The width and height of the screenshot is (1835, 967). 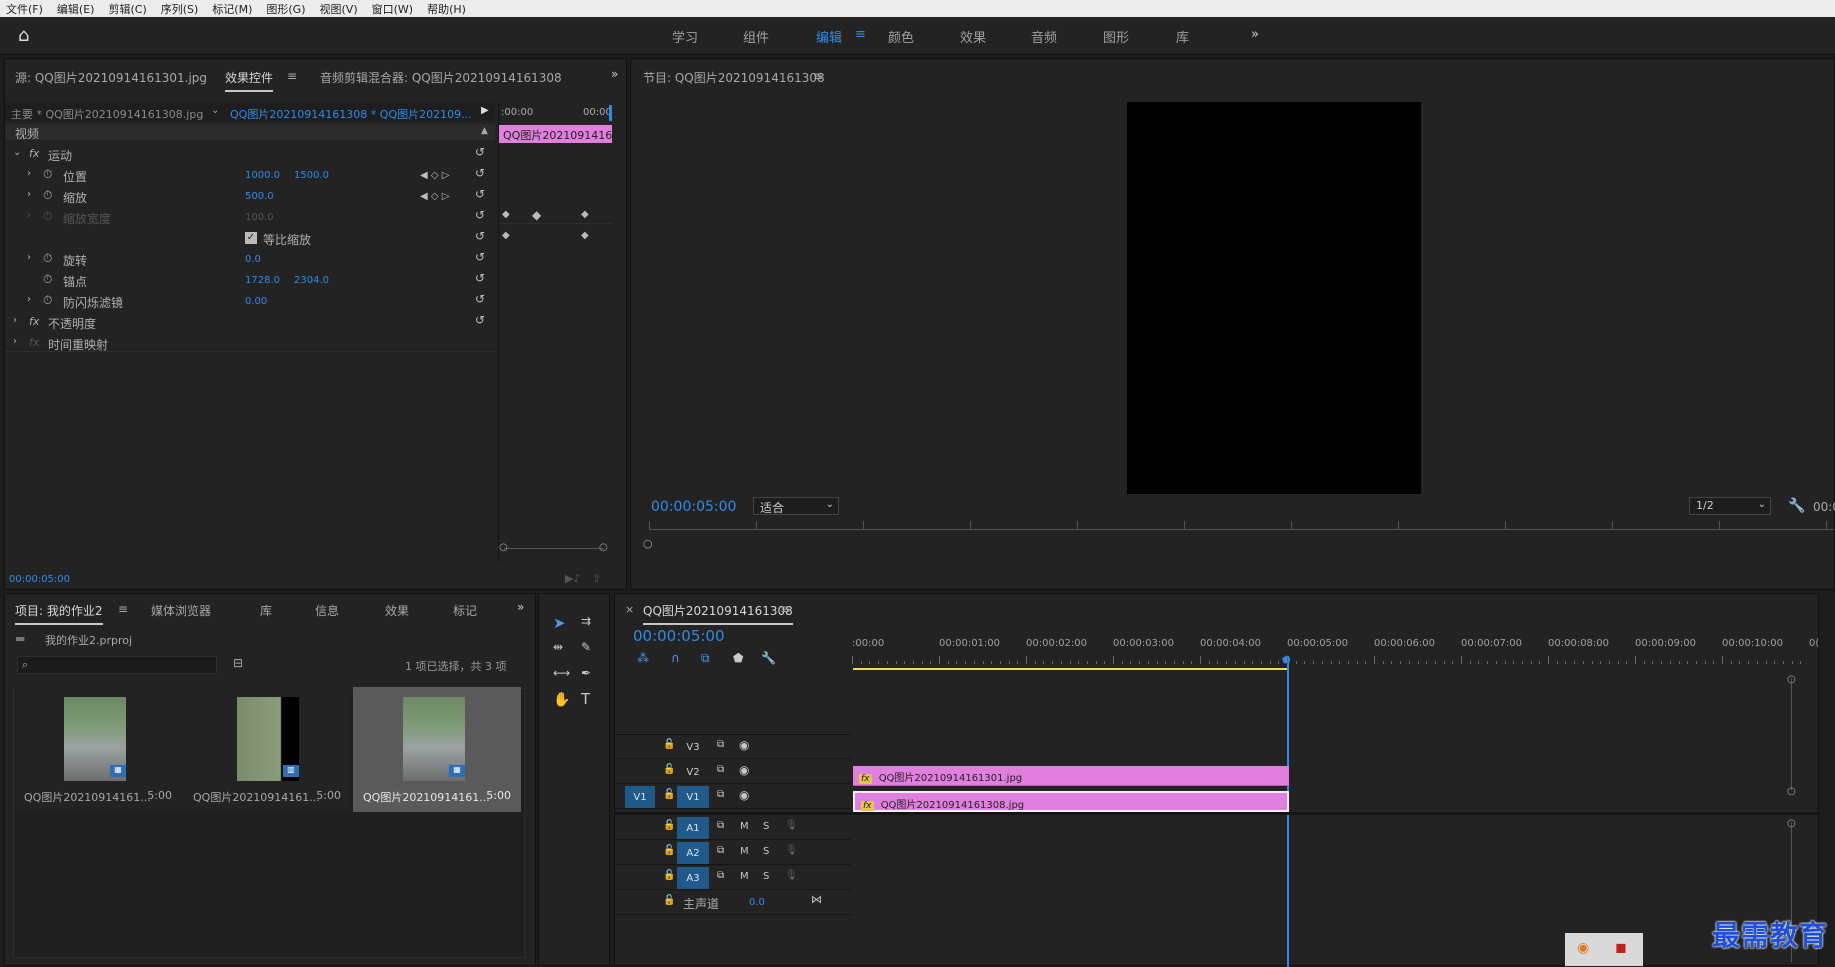 I want to click on play-clip-icon: ▶, so click(x=485, y=110).